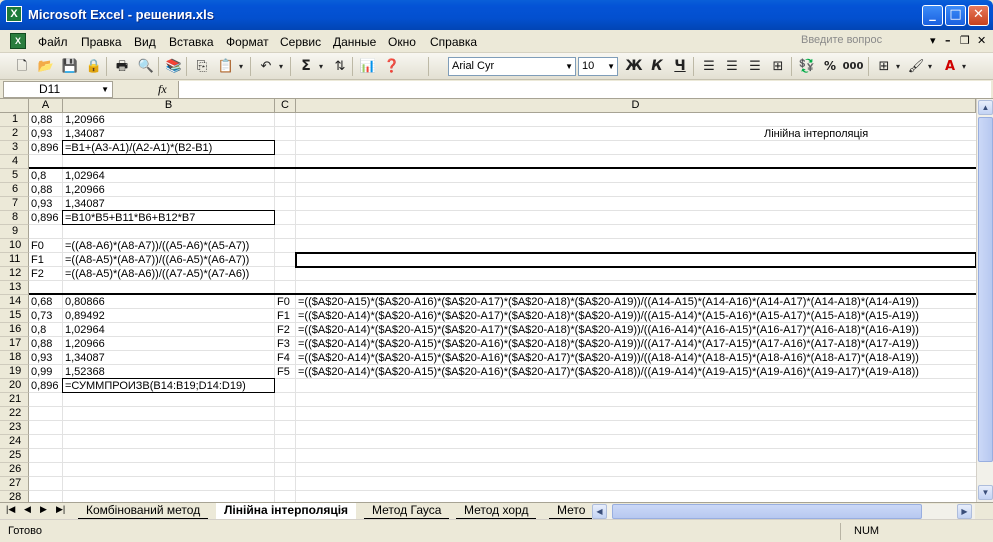 The width and height of the screenshot is (993, 542). What do you see at coordinates (285, 344) in the screenshot?
I see `cell-c17: F3` at bounding box center [285, 344].